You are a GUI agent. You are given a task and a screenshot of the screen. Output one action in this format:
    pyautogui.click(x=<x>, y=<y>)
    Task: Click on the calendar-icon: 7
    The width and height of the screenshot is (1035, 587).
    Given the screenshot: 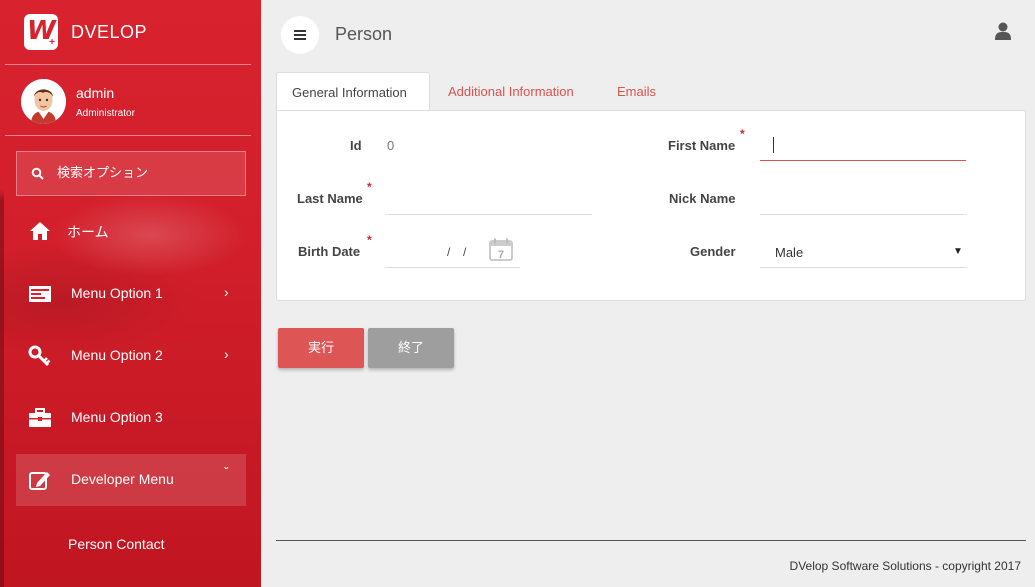 What is the action you would take?
    pyautogui.click(x=501, y=249)
    